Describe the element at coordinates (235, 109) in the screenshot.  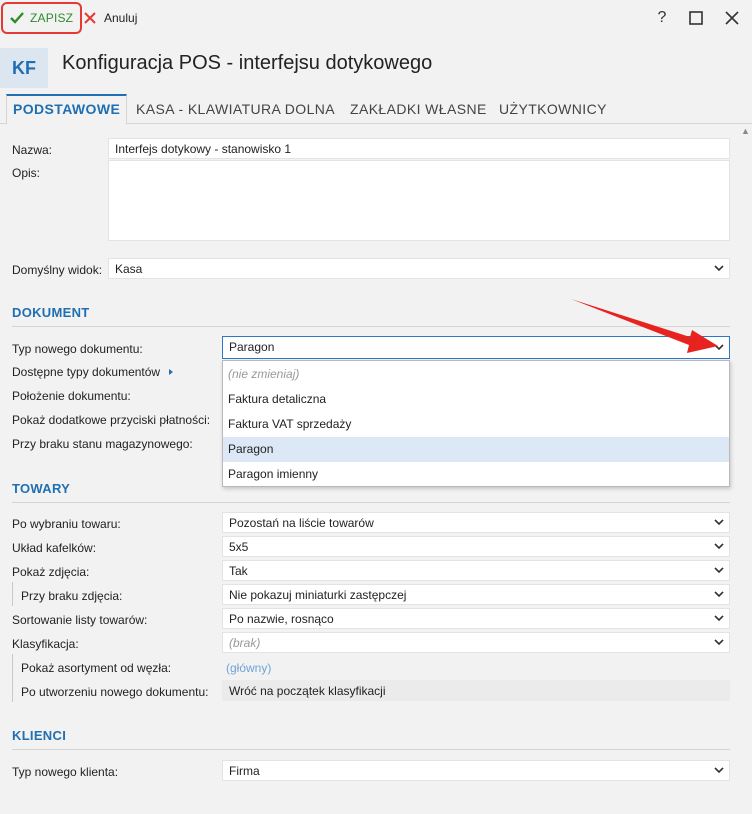
I see `tab-kasa-klawiatura: KASA - KLAWIATURA DOLNA` at that location.